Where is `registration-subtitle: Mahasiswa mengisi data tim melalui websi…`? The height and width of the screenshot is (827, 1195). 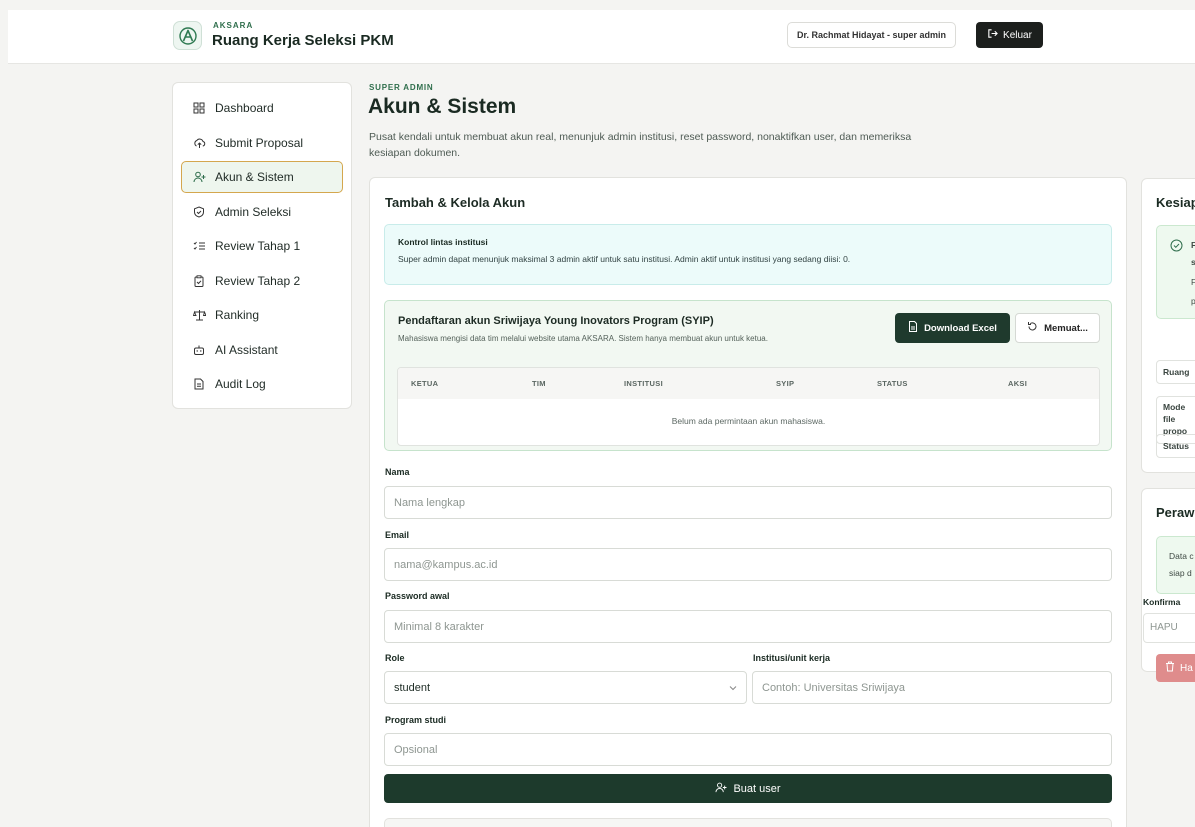 registration-subtitle: Mahasiswa mengisi data tim melalui websi… is located at coordinates (583, 338).